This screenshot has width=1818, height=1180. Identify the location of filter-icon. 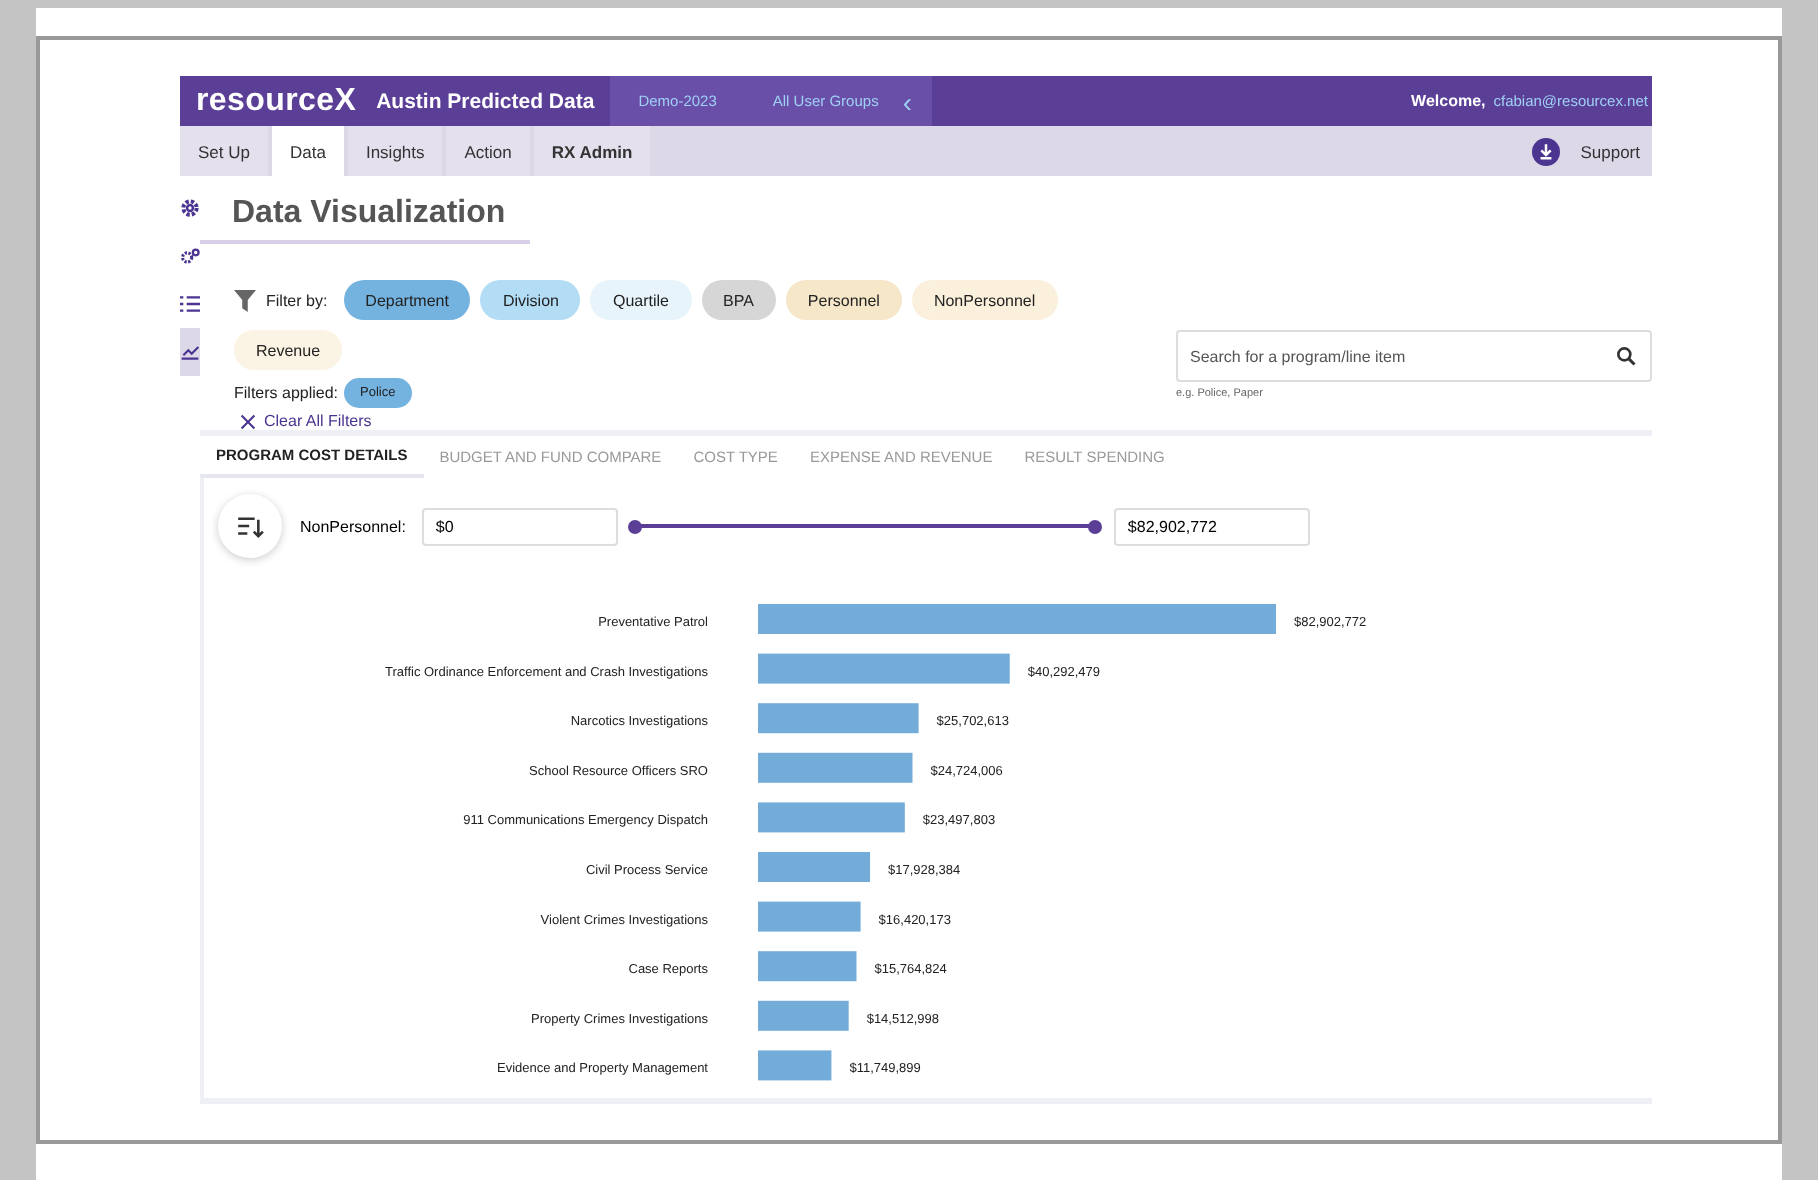
(245, 300).